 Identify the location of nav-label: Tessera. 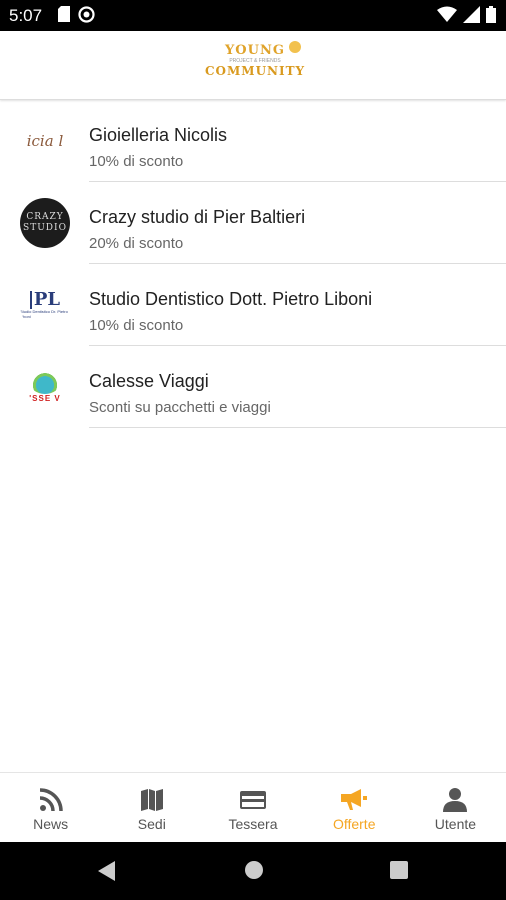
(253, 824).